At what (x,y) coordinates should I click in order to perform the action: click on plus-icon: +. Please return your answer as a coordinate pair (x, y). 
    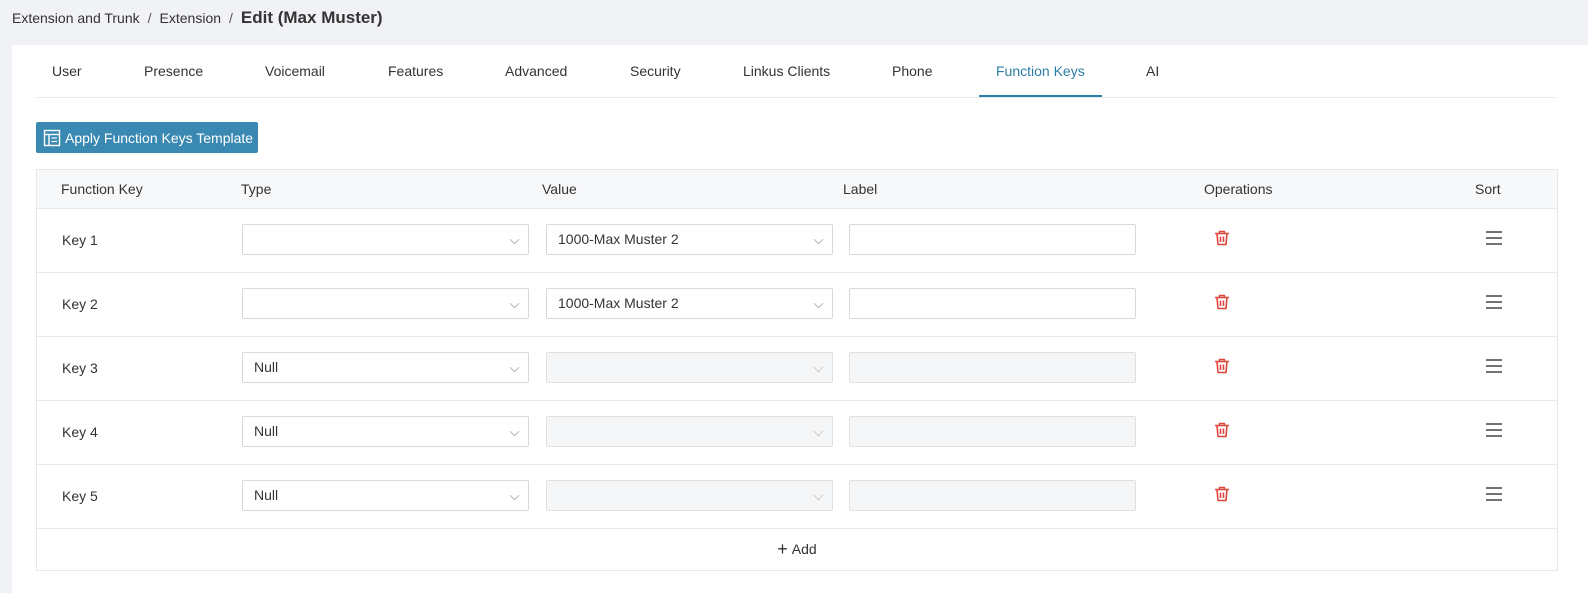
    Looking at the image, I should click on (782, 549).